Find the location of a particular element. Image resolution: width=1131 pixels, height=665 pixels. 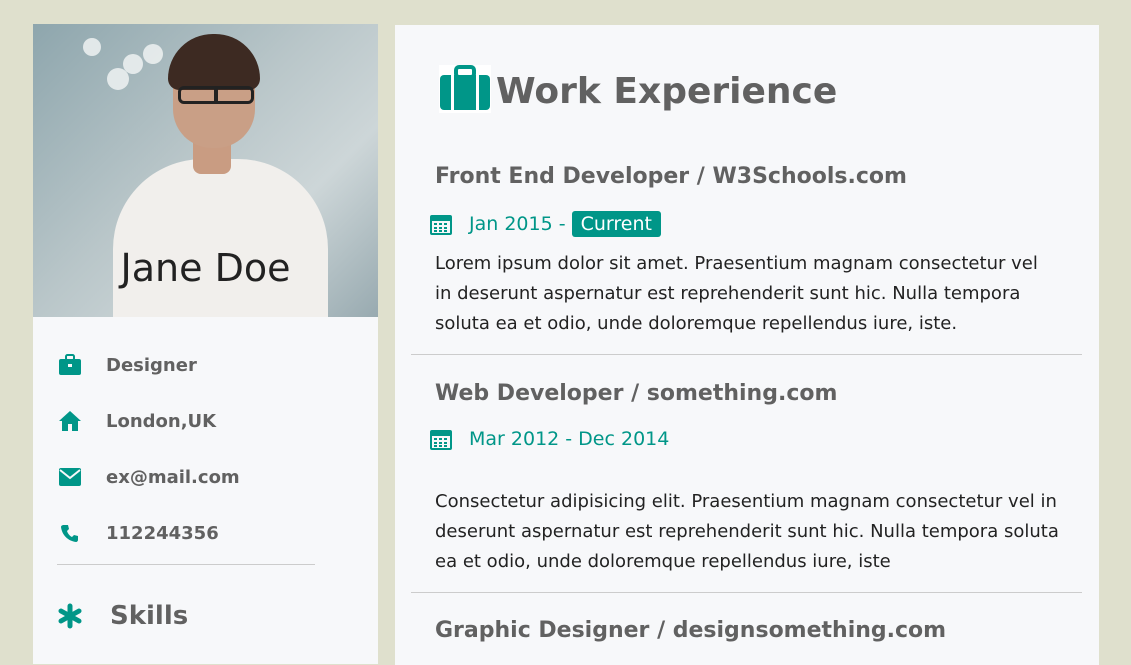

job-entry: Graphic Designer / designsomething.com is located at coordinates (747, 630).